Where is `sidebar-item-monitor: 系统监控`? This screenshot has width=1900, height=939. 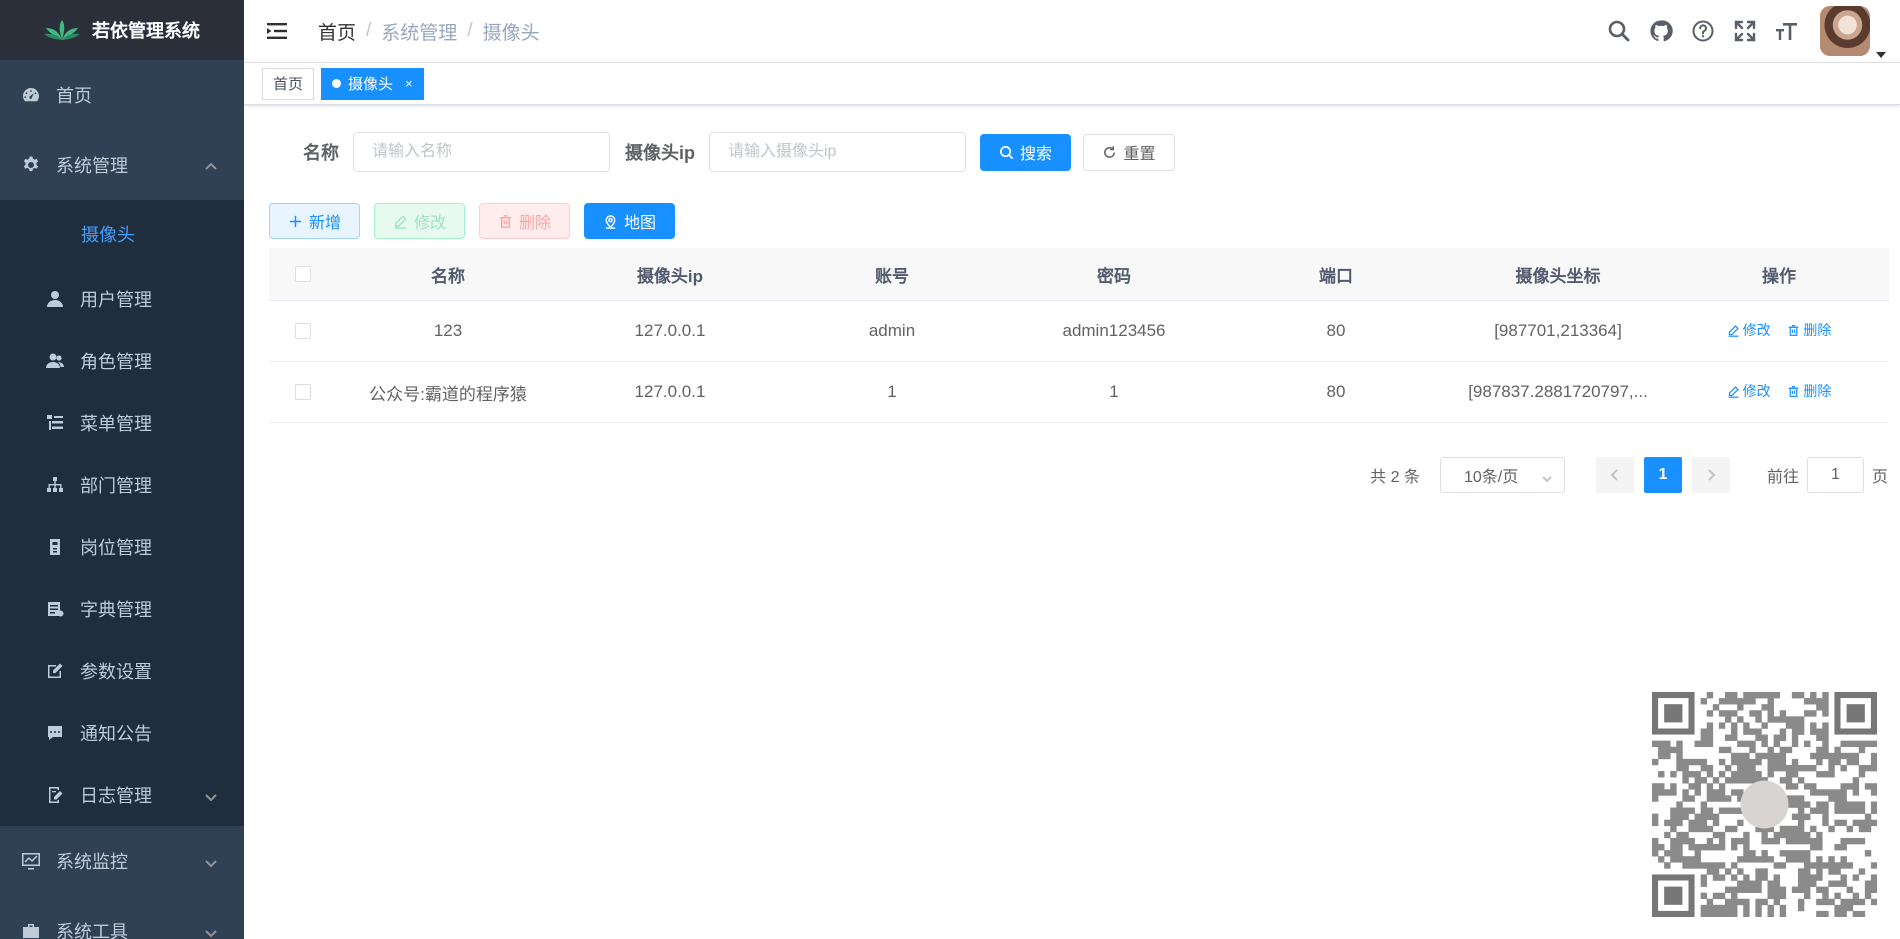 sidebar-item-monitor: 系统监控 is located at coordinates (122, 861).